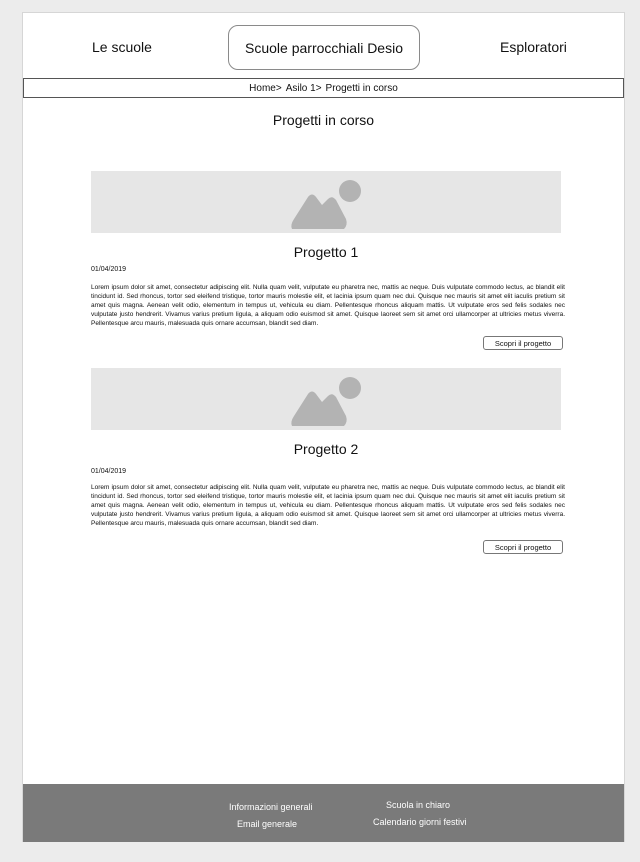 The width and height of the screenshot is (640, 862). I want to click on site-title-button: Scuole parrocchiali Desio, so click(324, 47).